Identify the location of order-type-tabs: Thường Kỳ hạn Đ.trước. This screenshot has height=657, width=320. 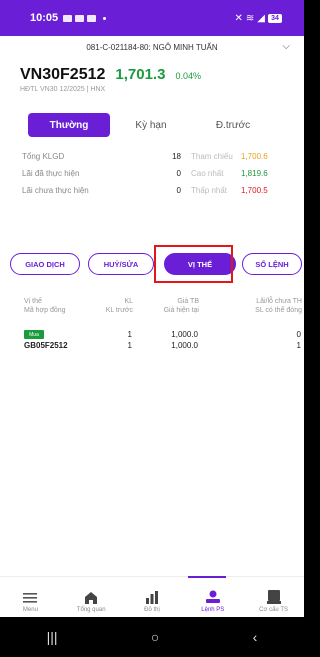
(152, 125).